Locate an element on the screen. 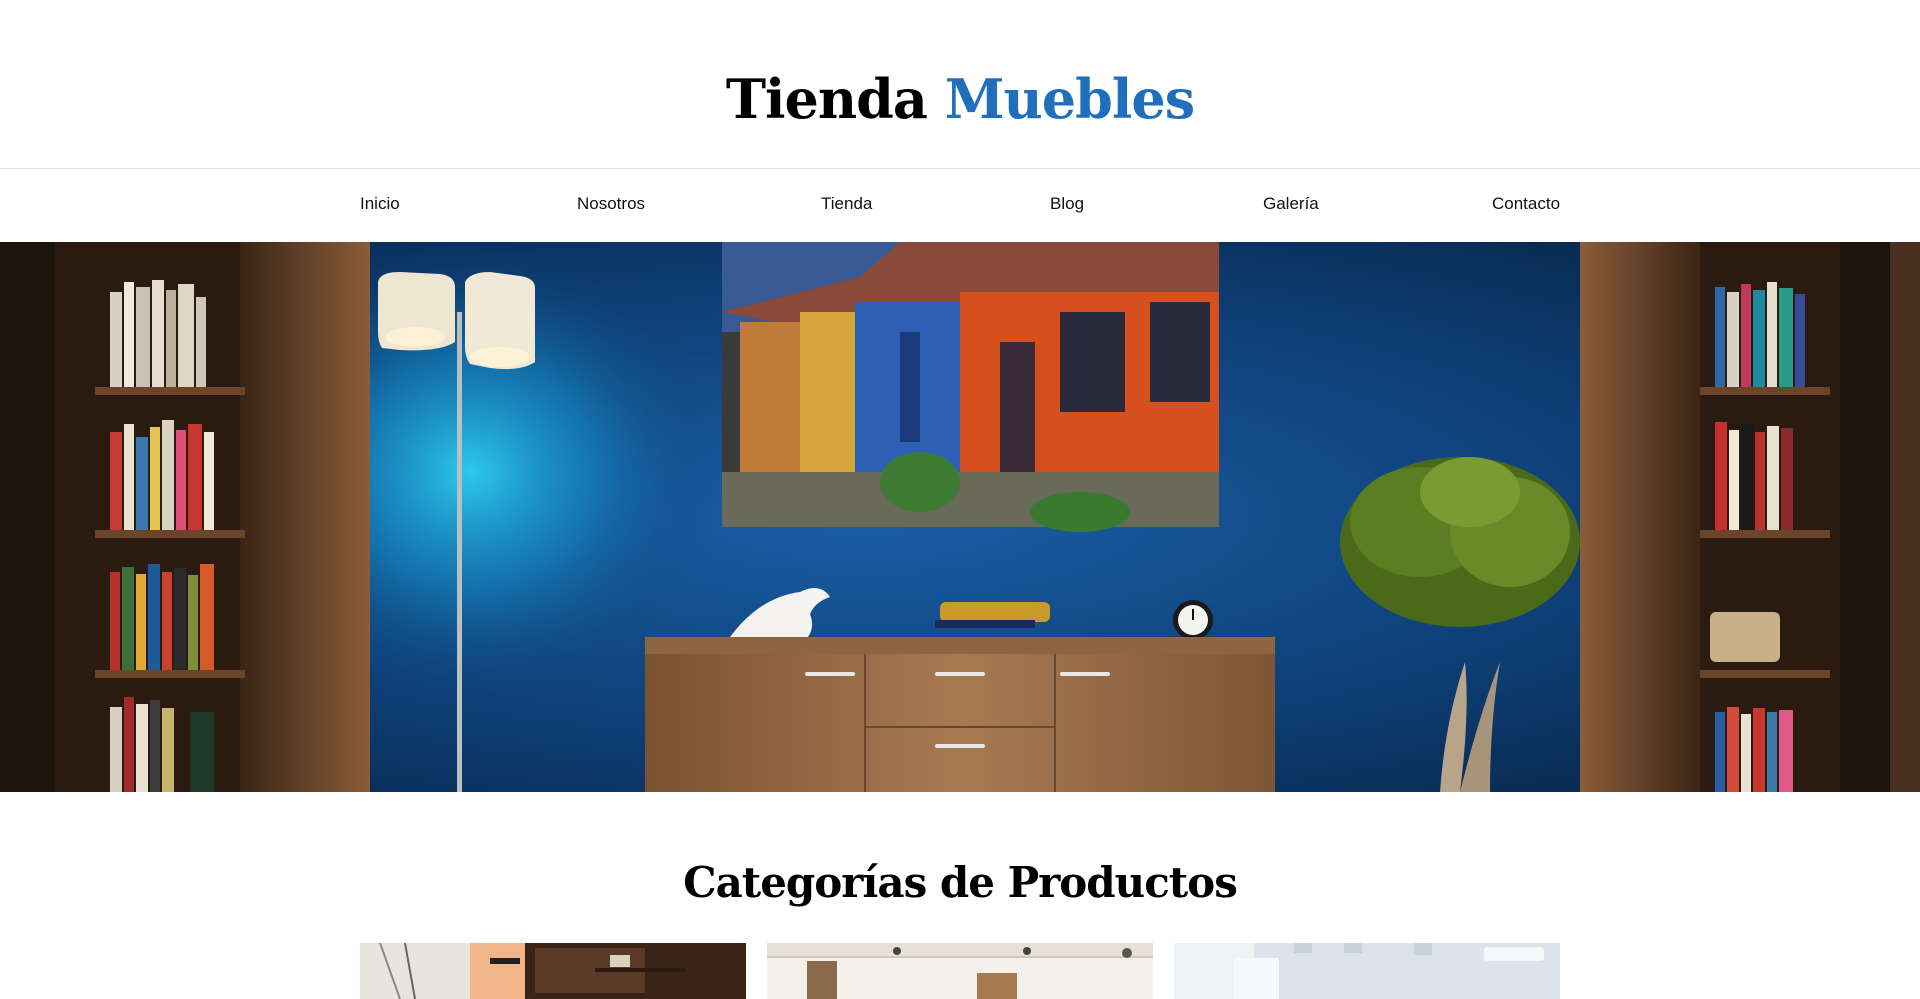 This screenshot has width=1920, height=999. section-title-categories: Categorías de Productos is located at coordinates (960, 882).